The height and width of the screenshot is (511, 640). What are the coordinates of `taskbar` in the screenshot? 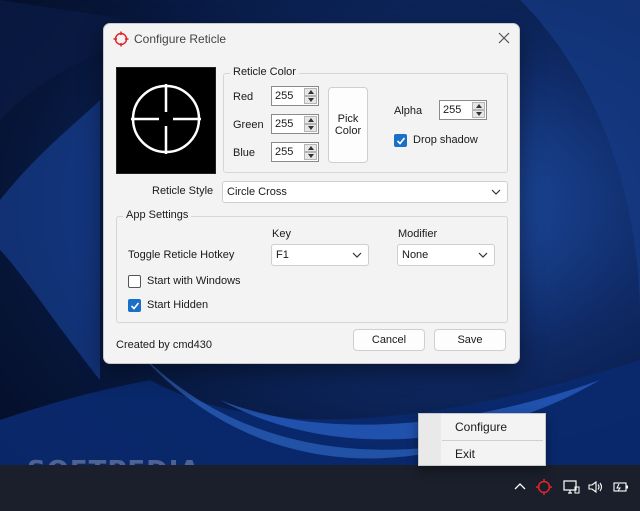 It's located at (320, 488).